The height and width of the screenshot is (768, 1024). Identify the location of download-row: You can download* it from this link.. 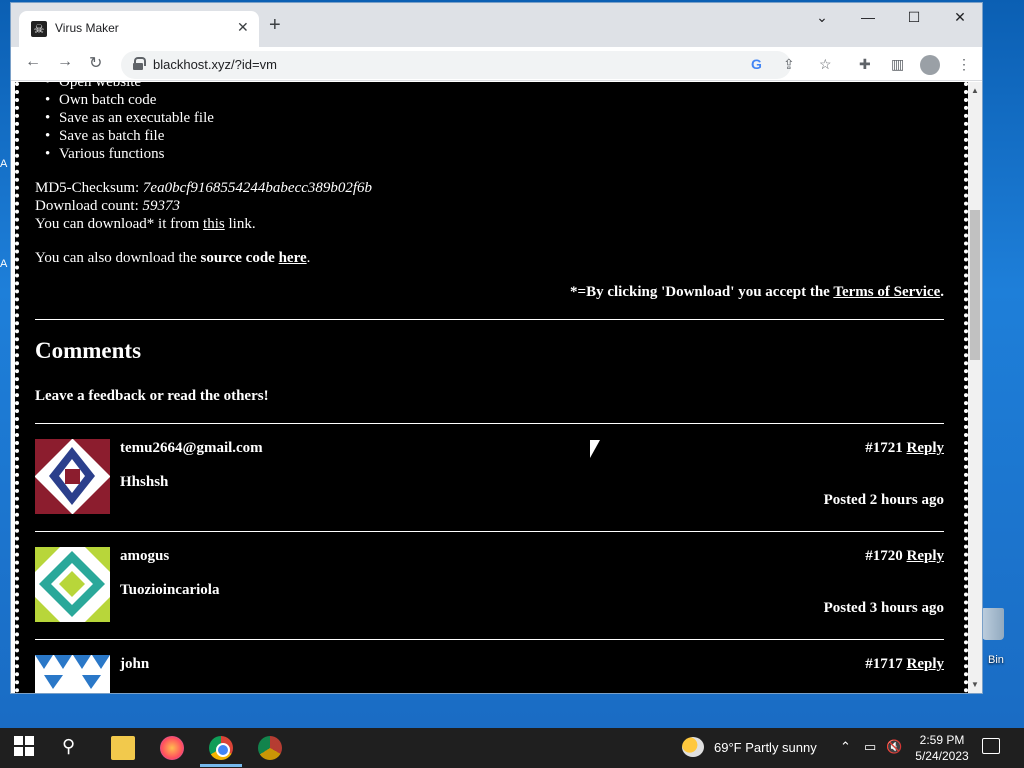
(145, 224).